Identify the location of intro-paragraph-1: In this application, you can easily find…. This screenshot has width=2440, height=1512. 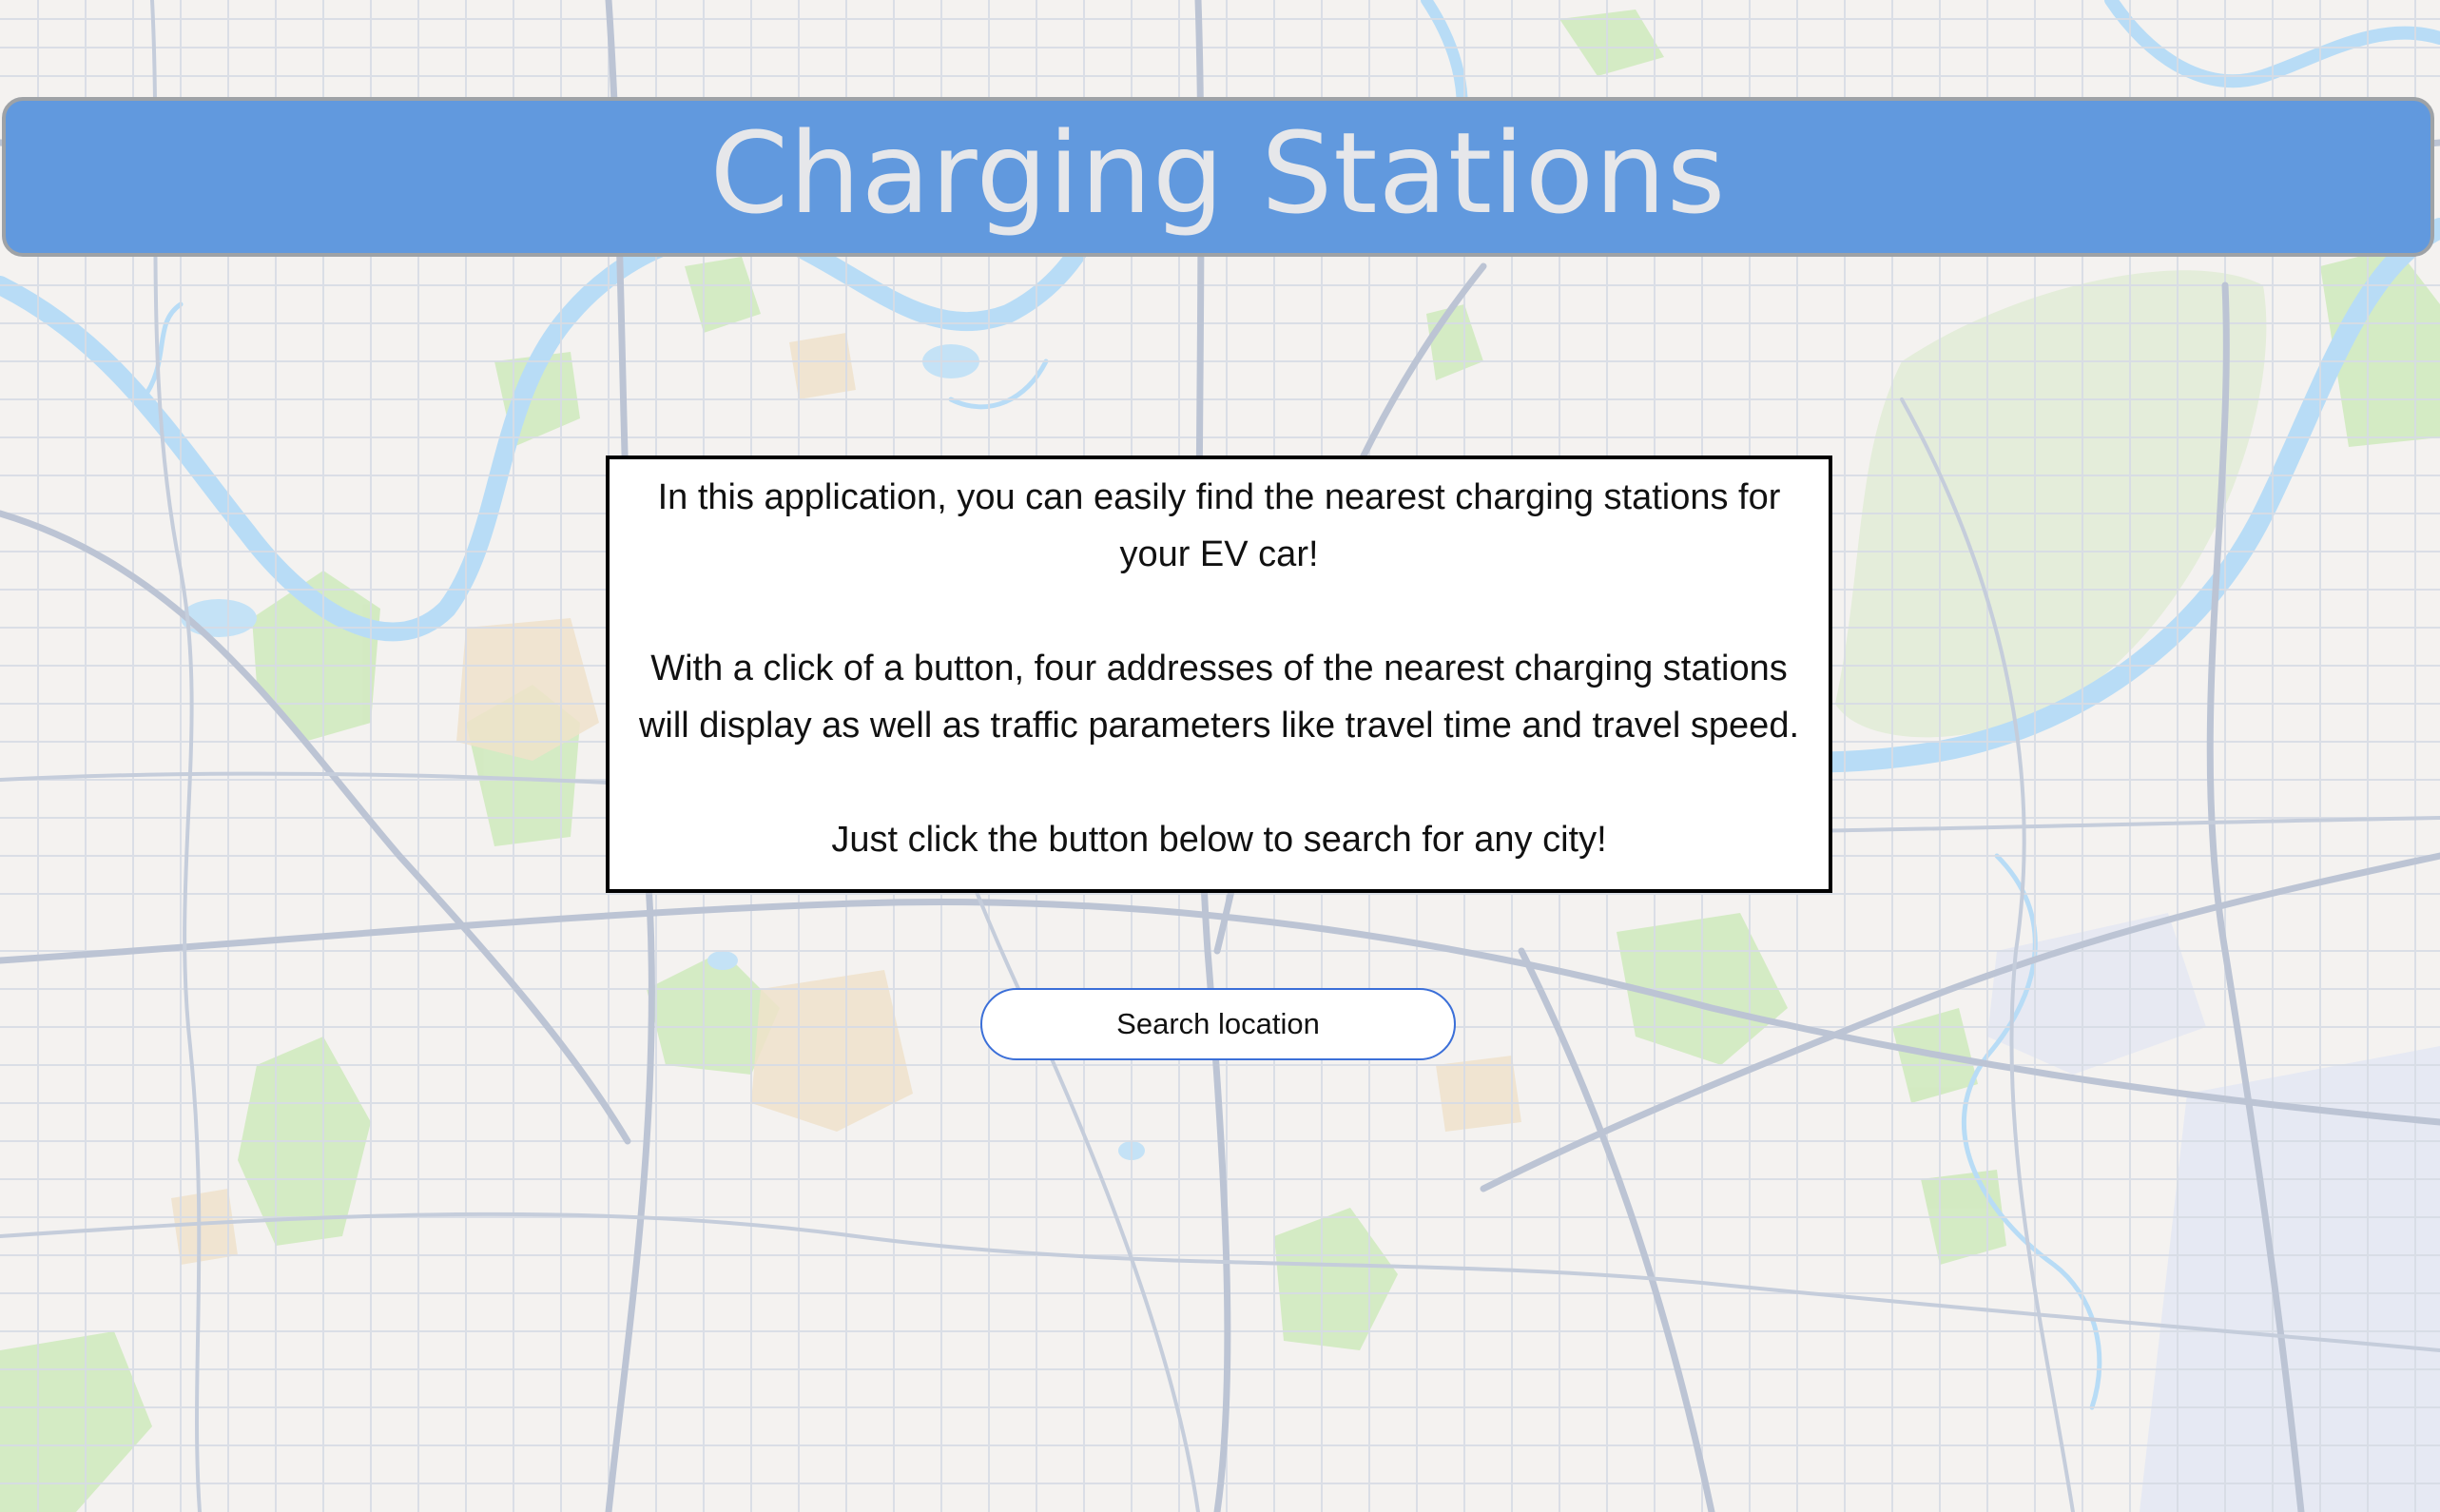
(1219, 525).